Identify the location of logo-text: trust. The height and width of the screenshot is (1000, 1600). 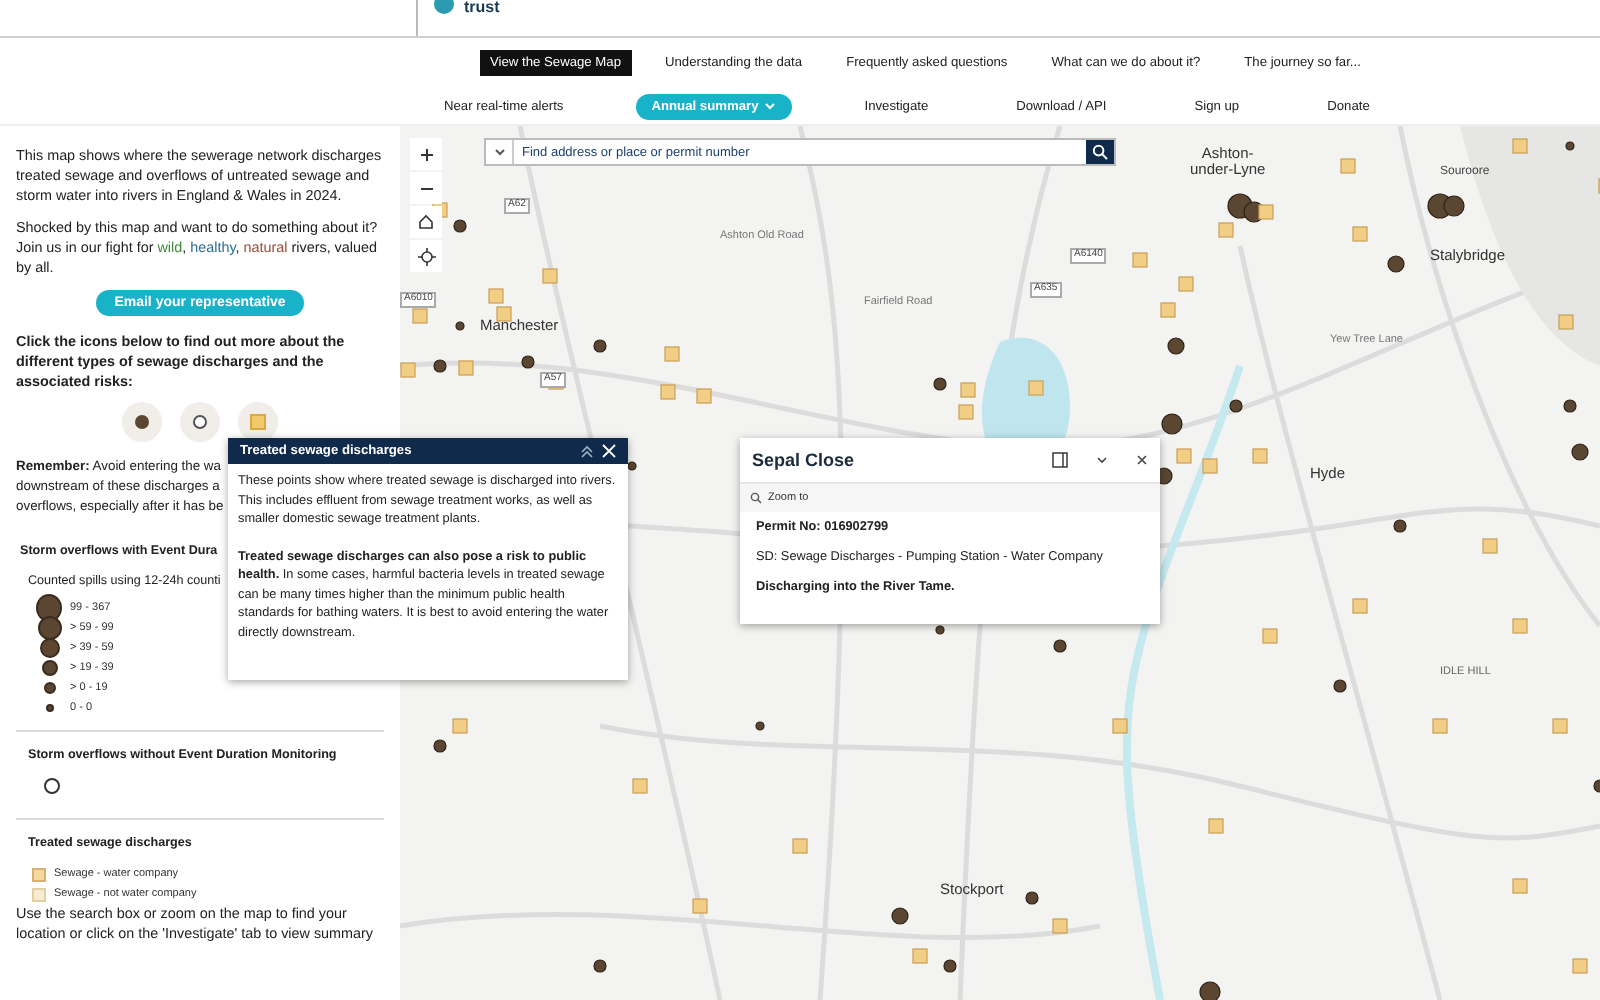
(482, 8).